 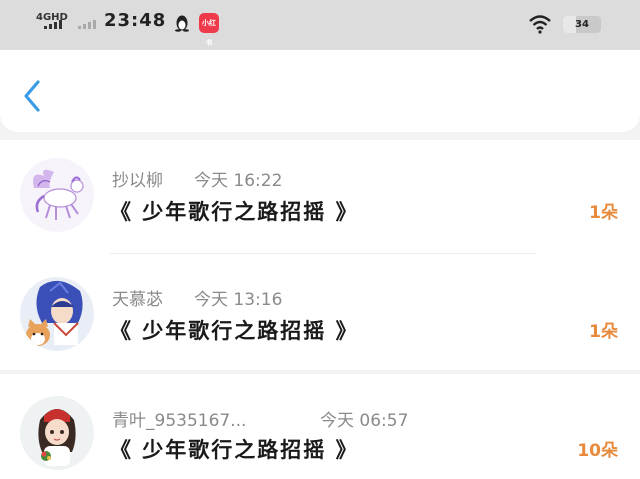 What do you see at coordinates (238, 181) in the screenshot?
I see `timestamp: 今天 16:22` at bounding box center [238, 181].